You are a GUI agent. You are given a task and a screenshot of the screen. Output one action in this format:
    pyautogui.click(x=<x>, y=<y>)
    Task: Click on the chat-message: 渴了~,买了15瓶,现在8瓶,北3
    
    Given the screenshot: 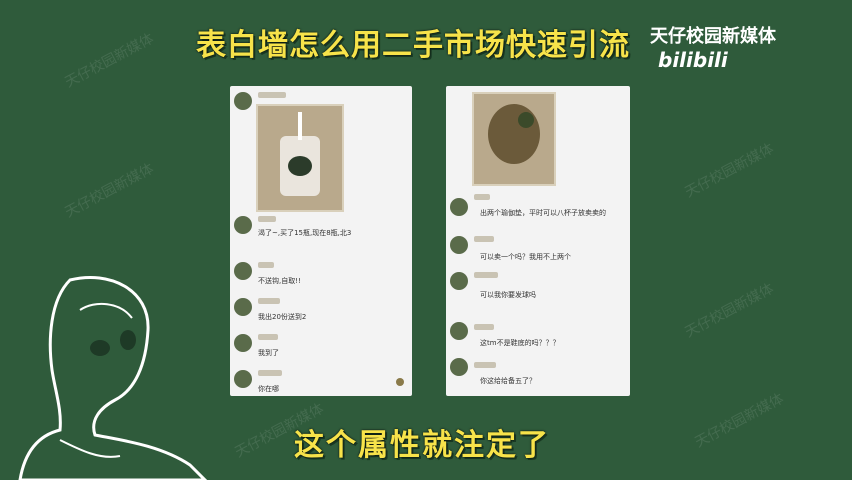 What is the action you would take?
    pyautogui.click(x=305, y=233)
    